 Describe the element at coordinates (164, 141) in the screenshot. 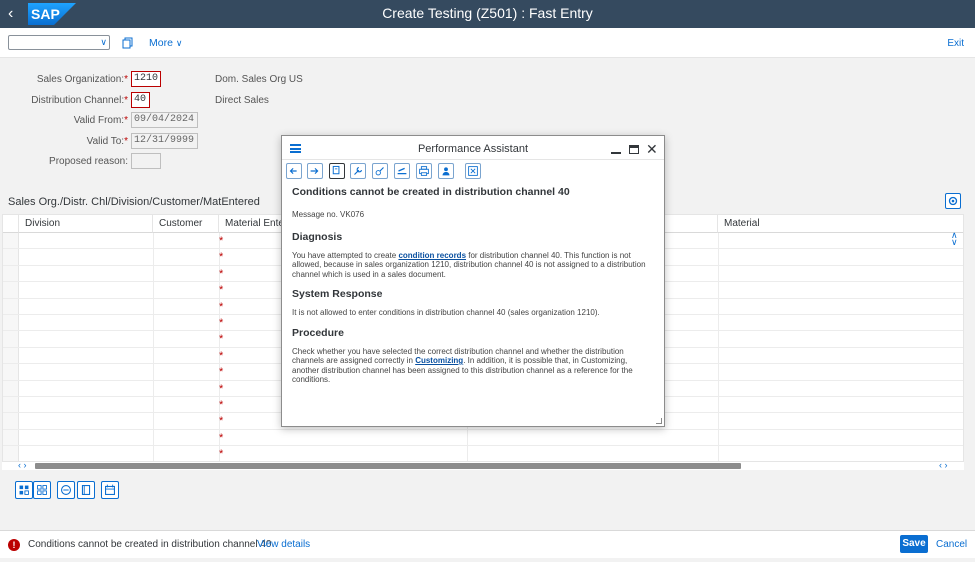

I see `valid-to-input: 12/31/9999` at that location.